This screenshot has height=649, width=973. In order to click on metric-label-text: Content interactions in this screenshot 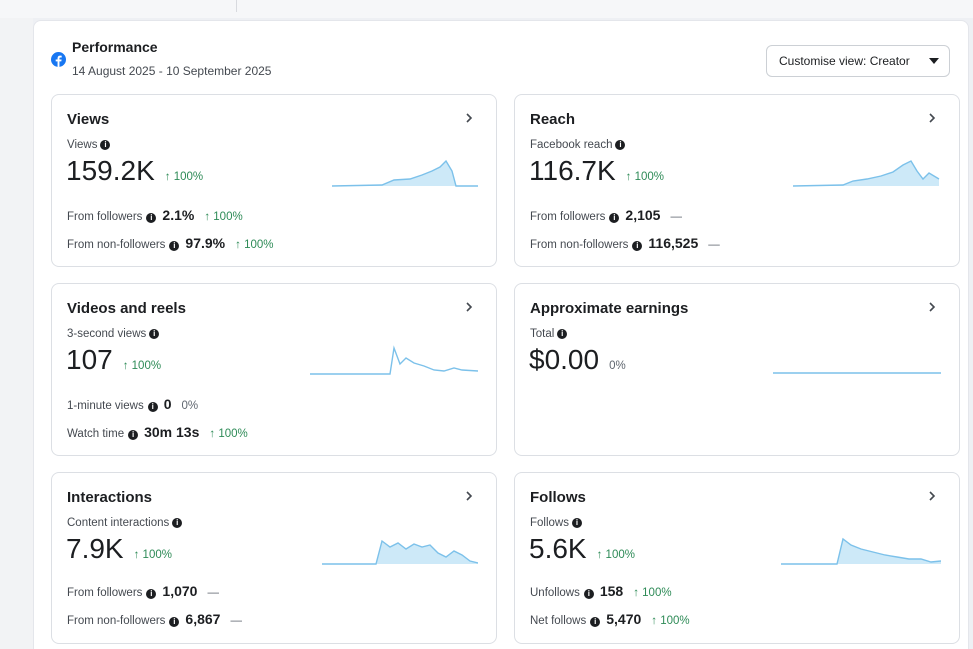, I will do `click(118, 523)`.